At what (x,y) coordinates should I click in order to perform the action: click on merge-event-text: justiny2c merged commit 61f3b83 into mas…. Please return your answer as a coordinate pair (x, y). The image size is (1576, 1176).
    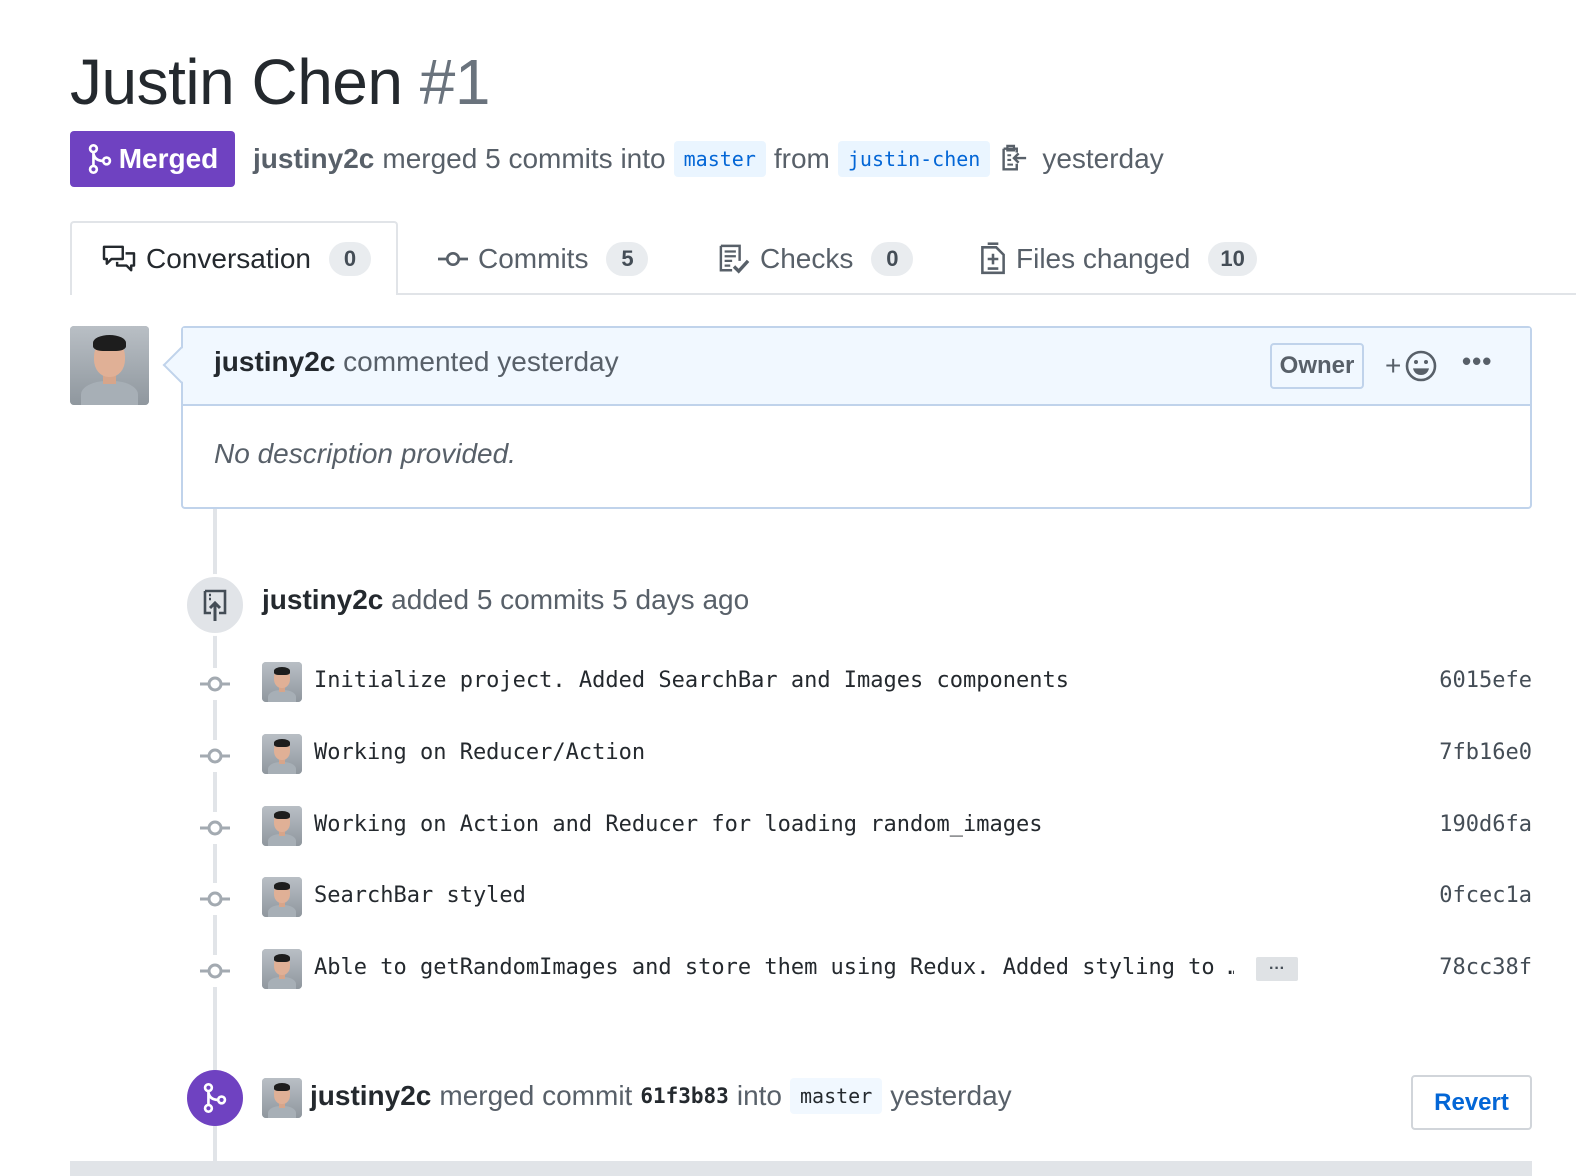
    Looking at the image, I should click on (661, 1096).